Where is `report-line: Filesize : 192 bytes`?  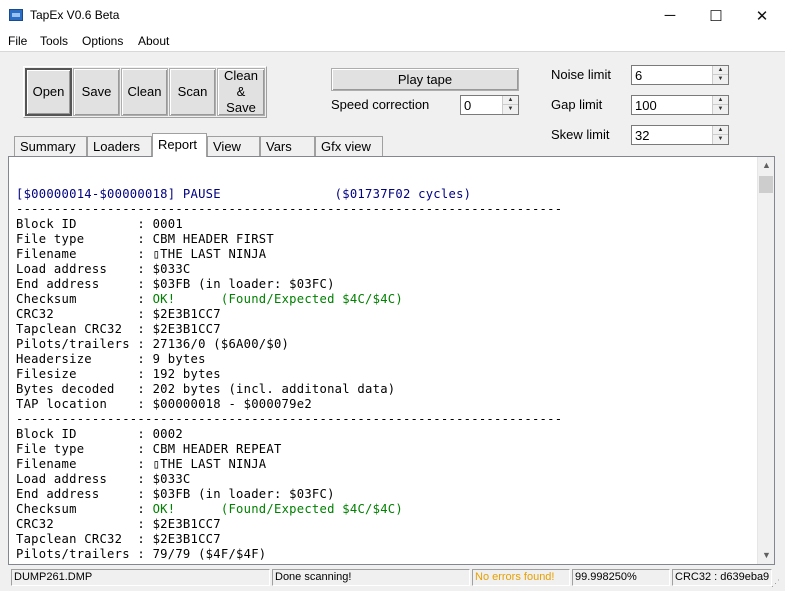 report-line: Filesize : 192 bytes is located at coordinates (118, 374).